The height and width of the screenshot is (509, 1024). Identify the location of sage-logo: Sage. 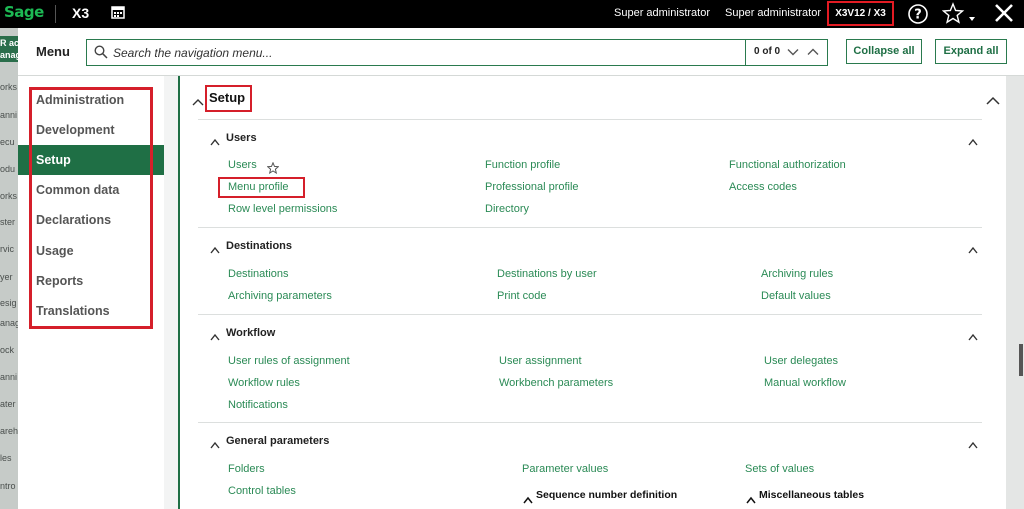
(24, 12).